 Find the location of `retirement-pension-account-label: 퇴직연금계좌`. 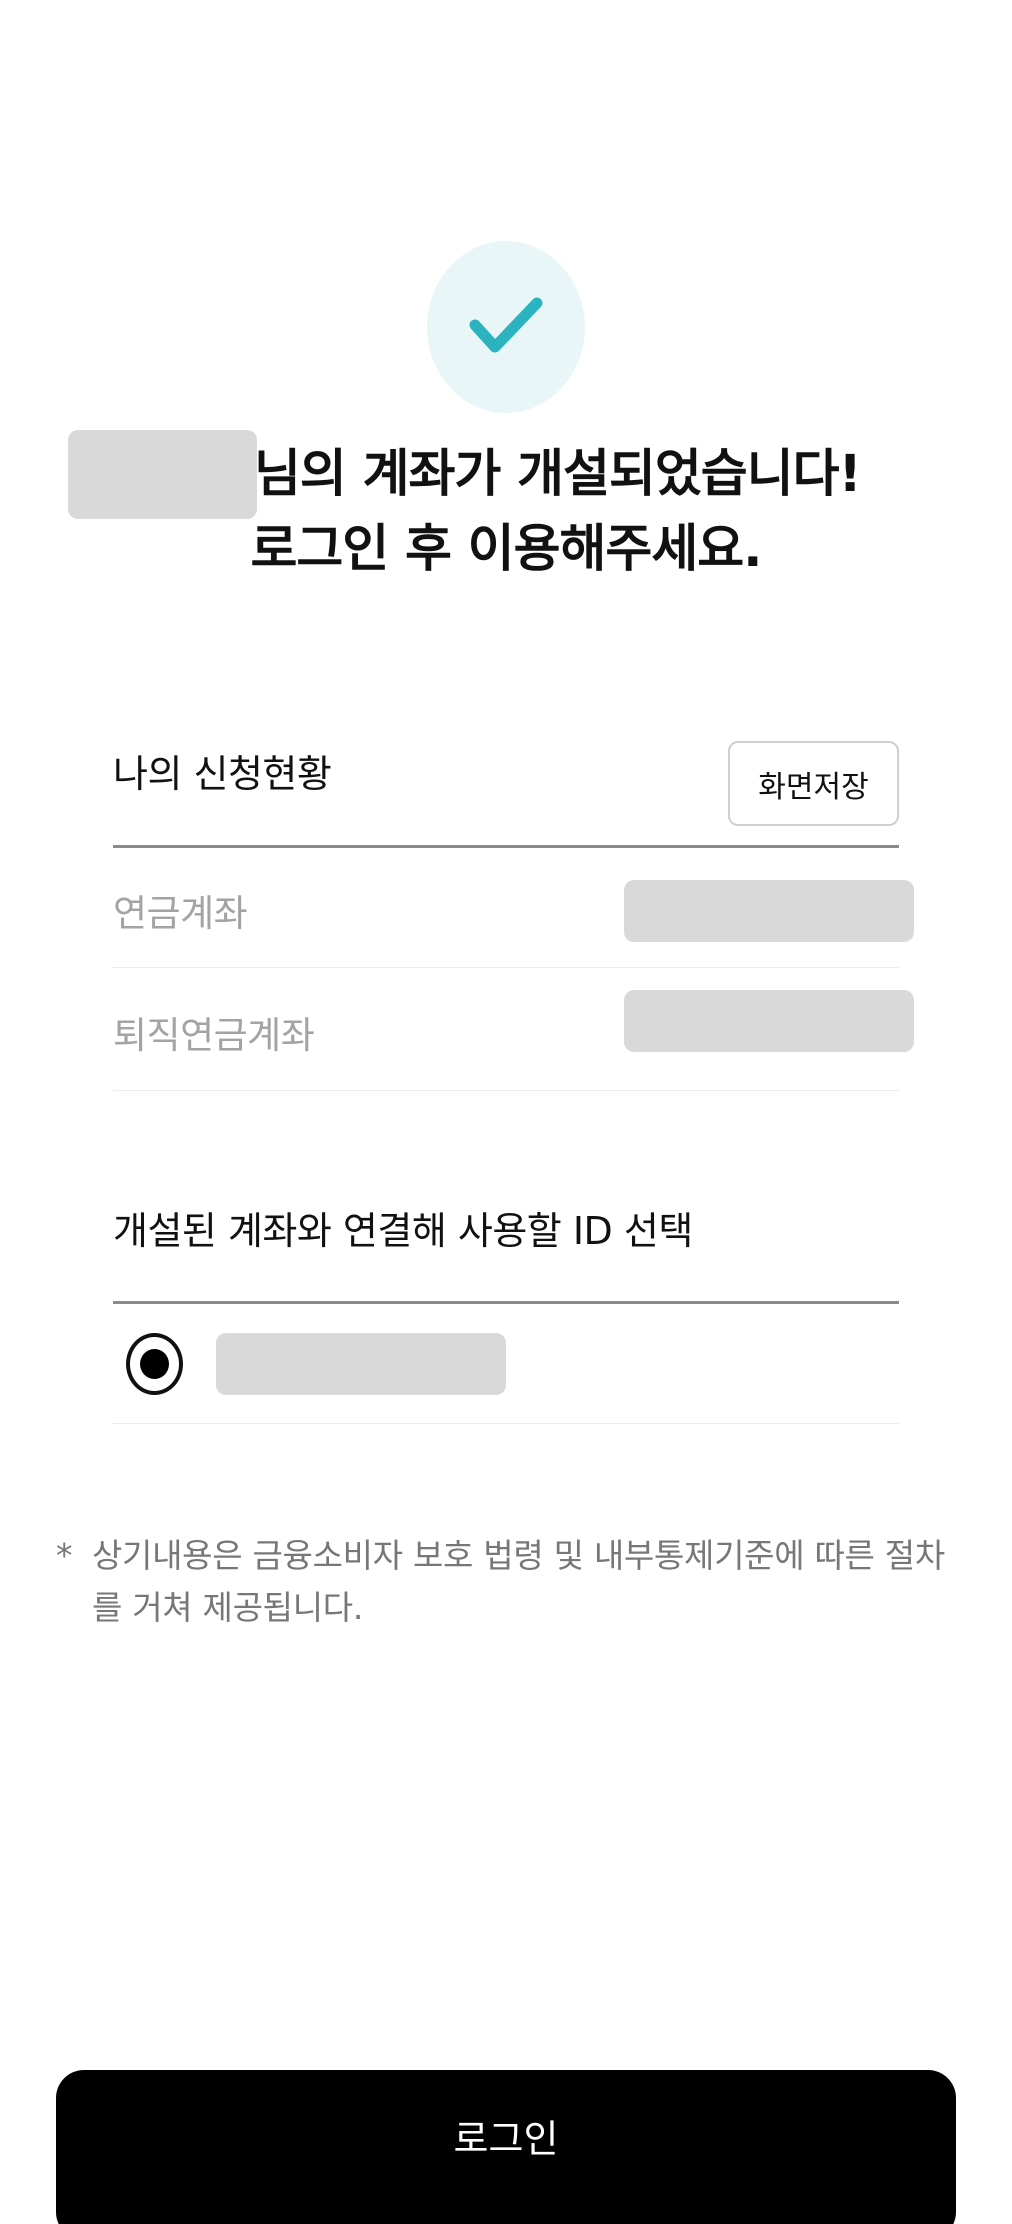

retirement-pension-account-label: 퇴직연금계좌 is located at coordinates (214, 1035).